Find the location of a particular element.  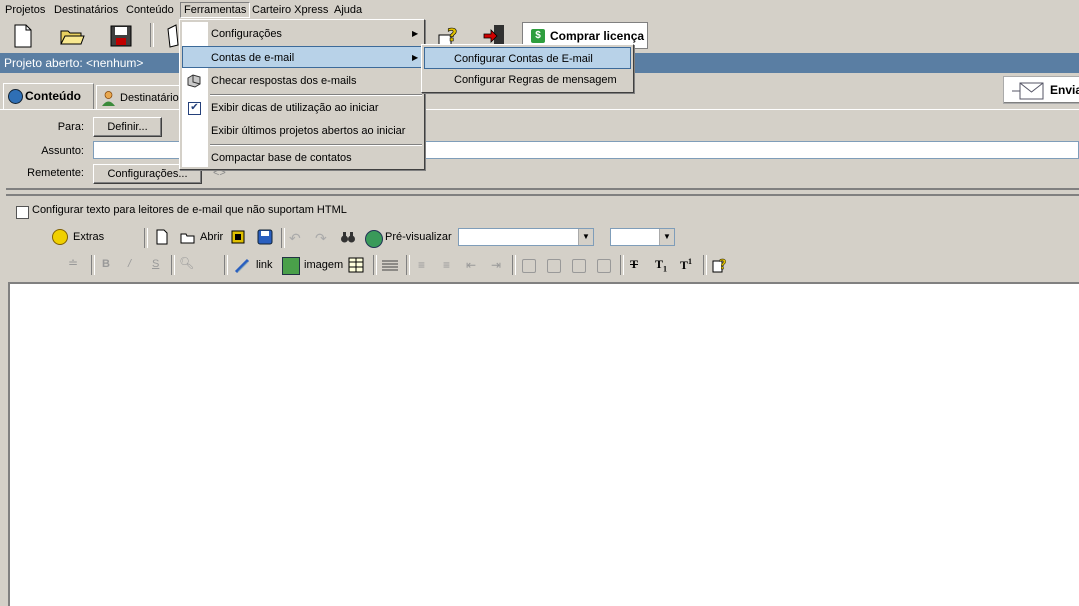

menu-item-checar-respostas: Checar respostas dos e-mails is located at coordinates (302, 81).